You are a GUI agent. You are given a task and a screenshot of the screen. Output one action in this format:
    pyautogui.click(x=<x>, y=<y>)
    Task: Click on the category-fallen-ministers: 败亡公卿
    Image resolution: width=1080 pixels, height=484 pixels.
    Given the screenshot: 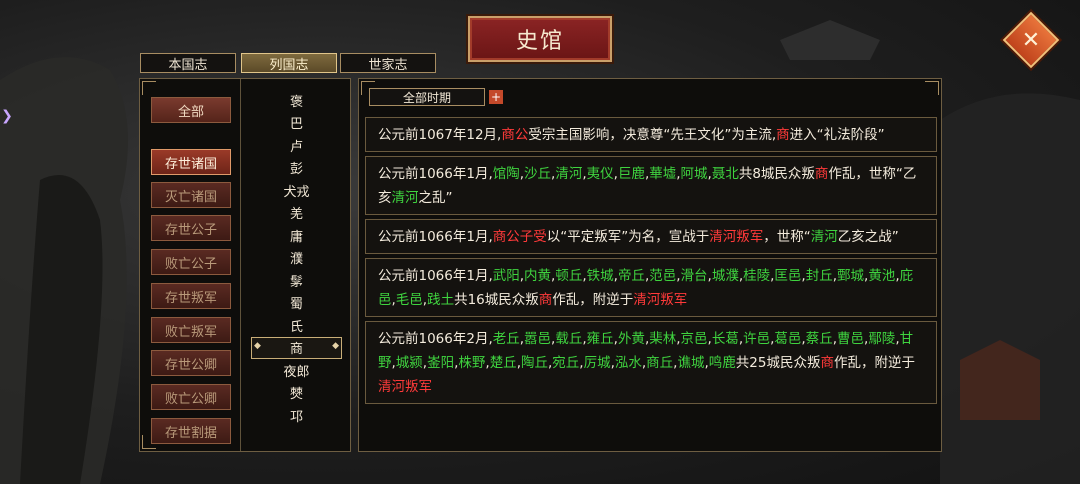 What is the action you would take?
    pyautogui.click(x=191, y=397)
    